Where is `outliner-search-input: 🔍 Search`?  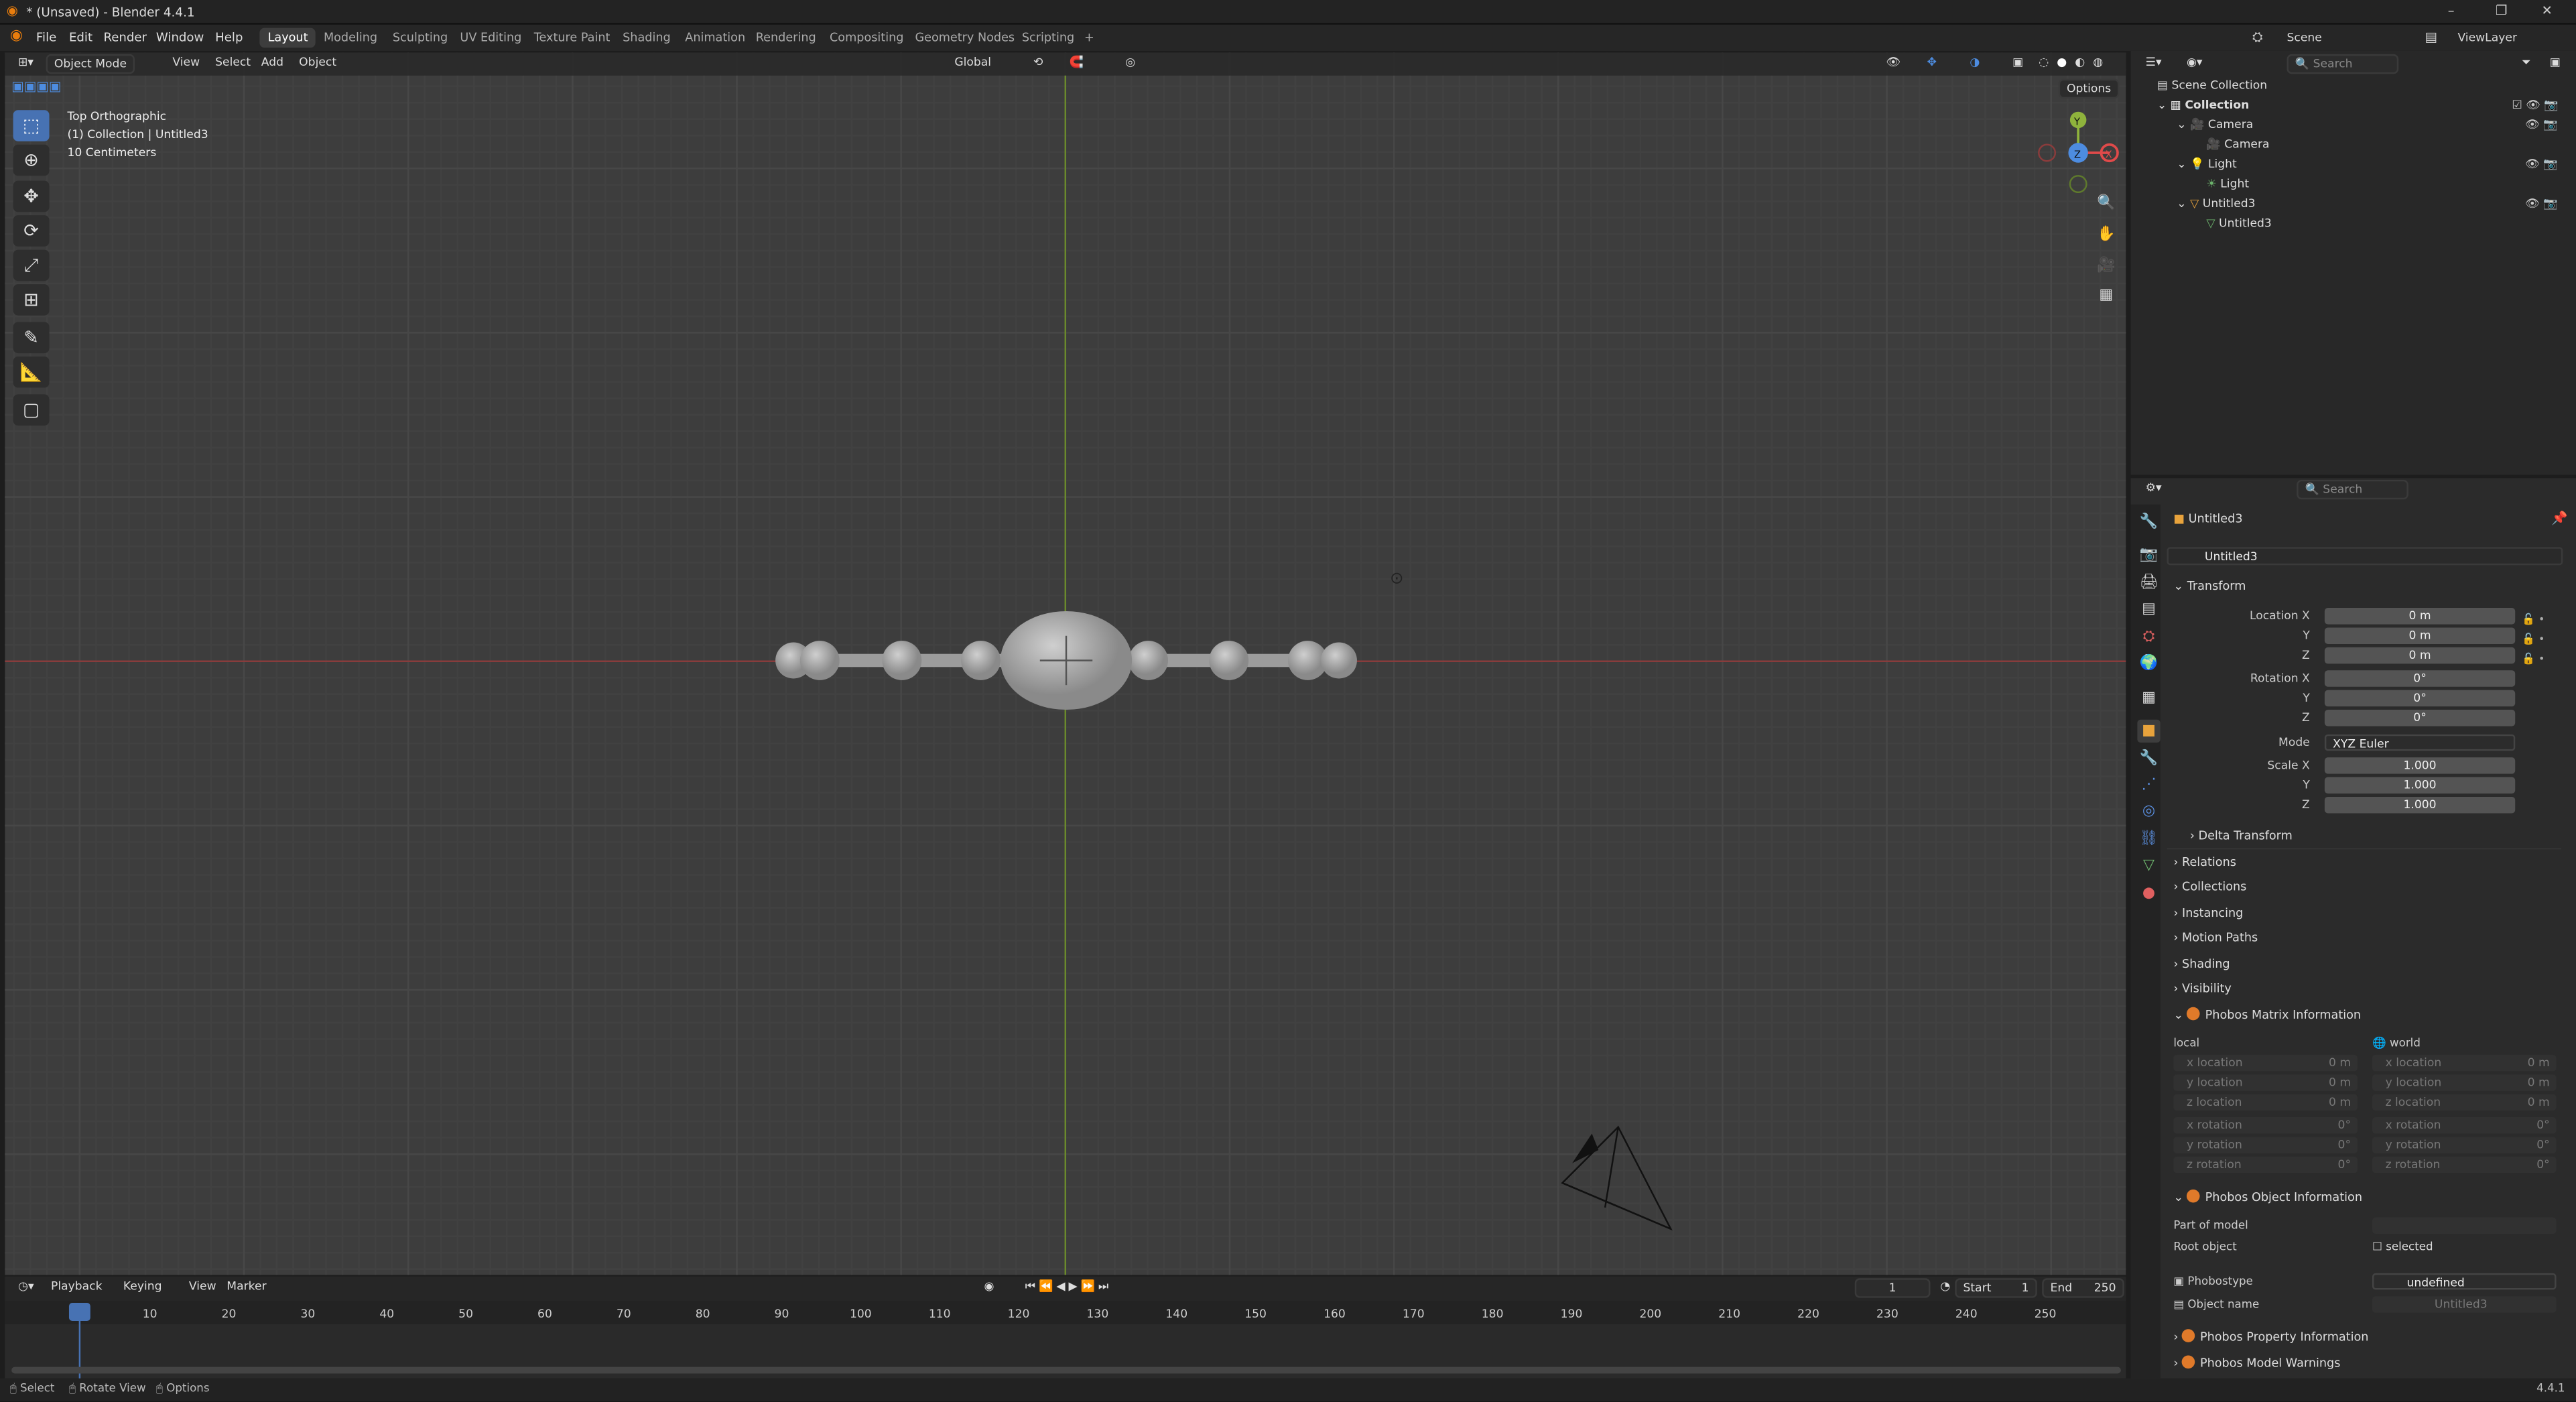 outliner-search-input: 🔍 Search is located at coordinates (2343, 64).